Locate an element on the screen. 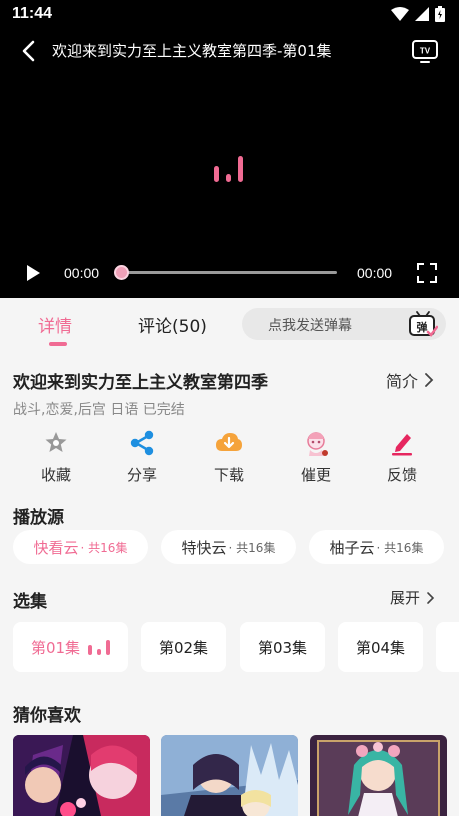 Image resolution: width=459 pixels, height=816 pixels. back-arrow-icon is located at coordinates (29, 51).